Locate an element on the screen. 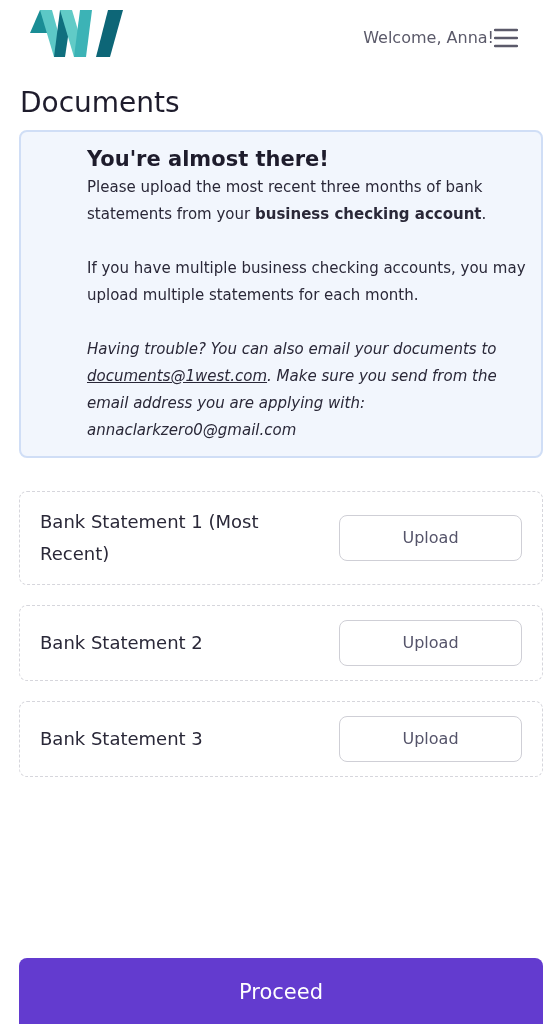 The height and width of the screenshot is (1024, 556). statement-label: Bank Statement 1 (Most Recent) is located at coordinates (150, 537).